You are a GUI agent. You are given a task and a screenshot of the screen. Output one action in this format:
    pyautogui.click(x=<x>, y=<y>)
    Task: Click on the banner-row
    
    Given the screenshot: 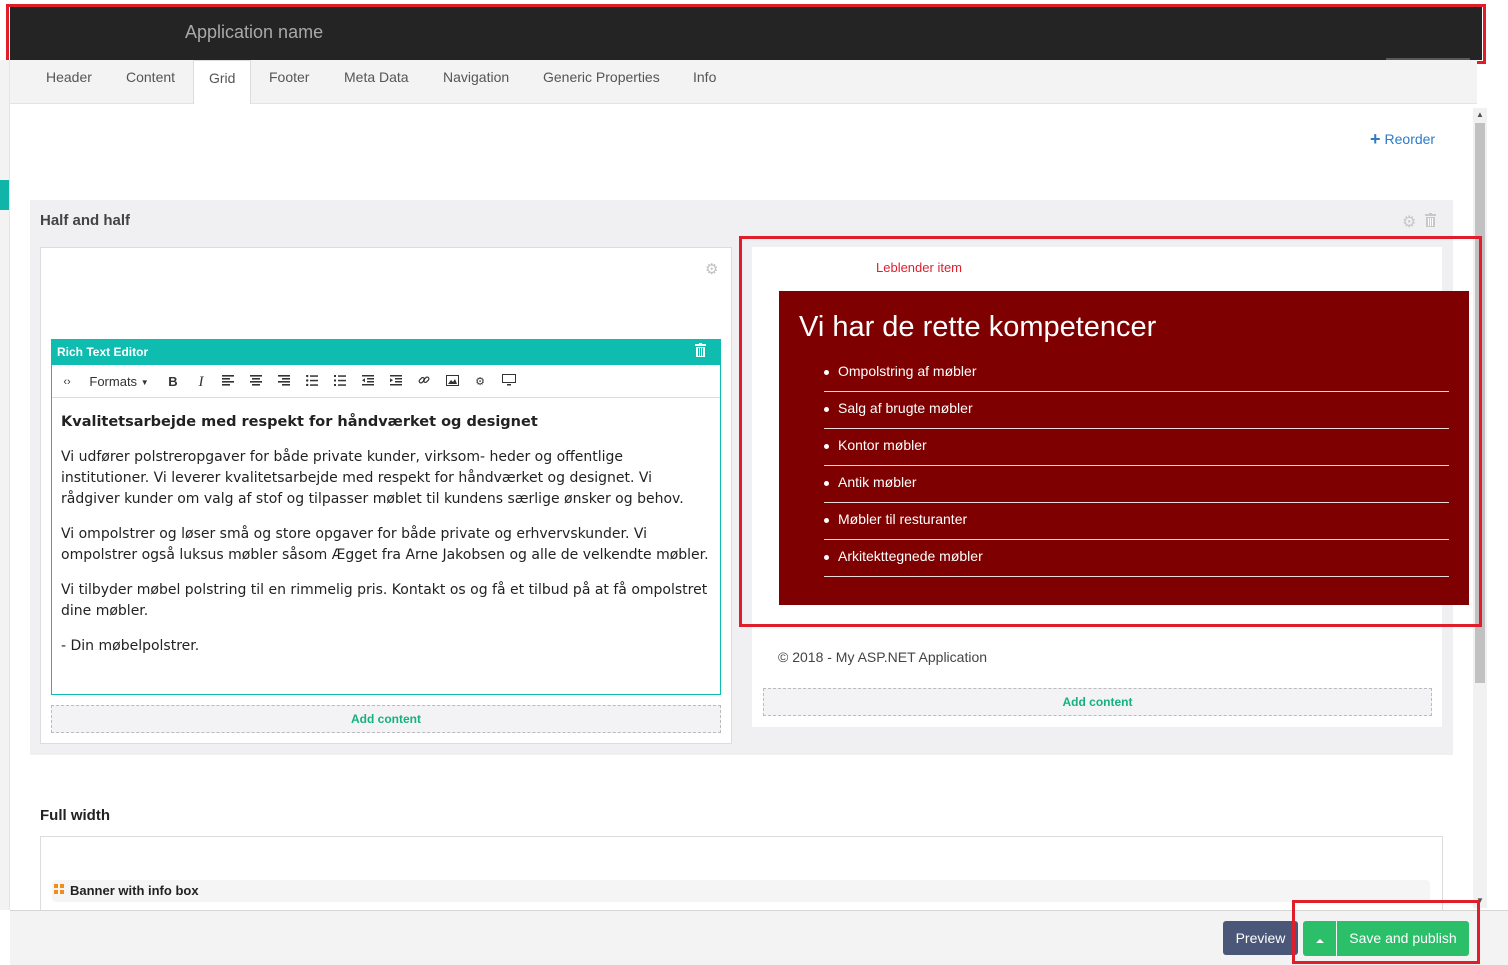 What is the action you would take?
    pyautogui.click(x=741, y=891)
    